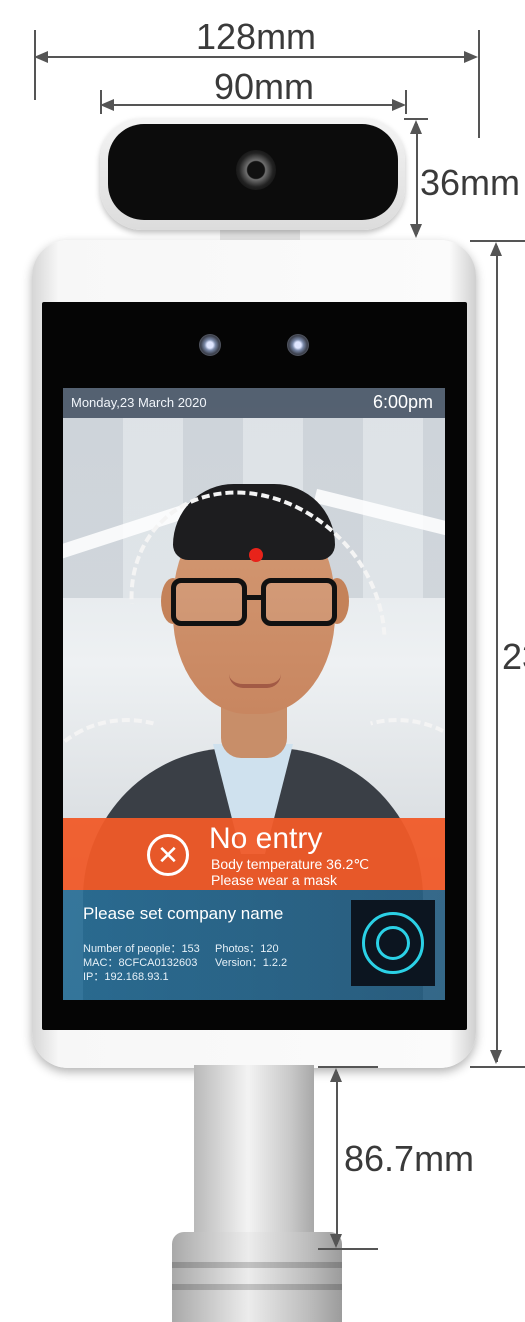  I want to click on close-circle-icon: ✕, so click(168, 855).